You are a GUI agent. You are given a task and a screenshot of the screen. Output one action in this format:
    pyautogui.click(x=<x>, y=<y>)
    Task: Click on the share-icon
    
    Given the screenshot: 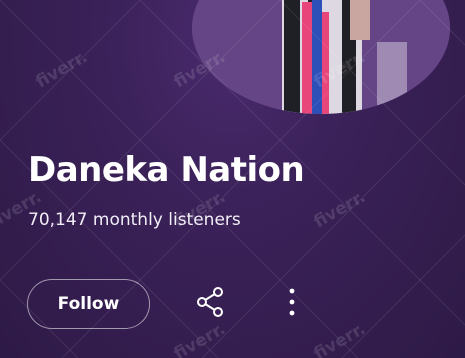 What is the action you would take?
    pyautogui.click(x=210, y=304)
    